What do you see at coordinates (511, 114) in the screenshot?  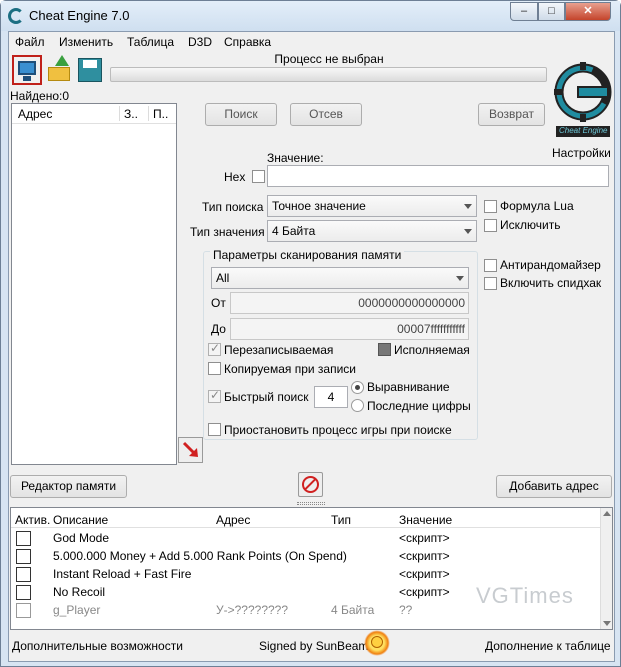 I see `undo-scan-button: Возврат` at bounding box center [511, 114].